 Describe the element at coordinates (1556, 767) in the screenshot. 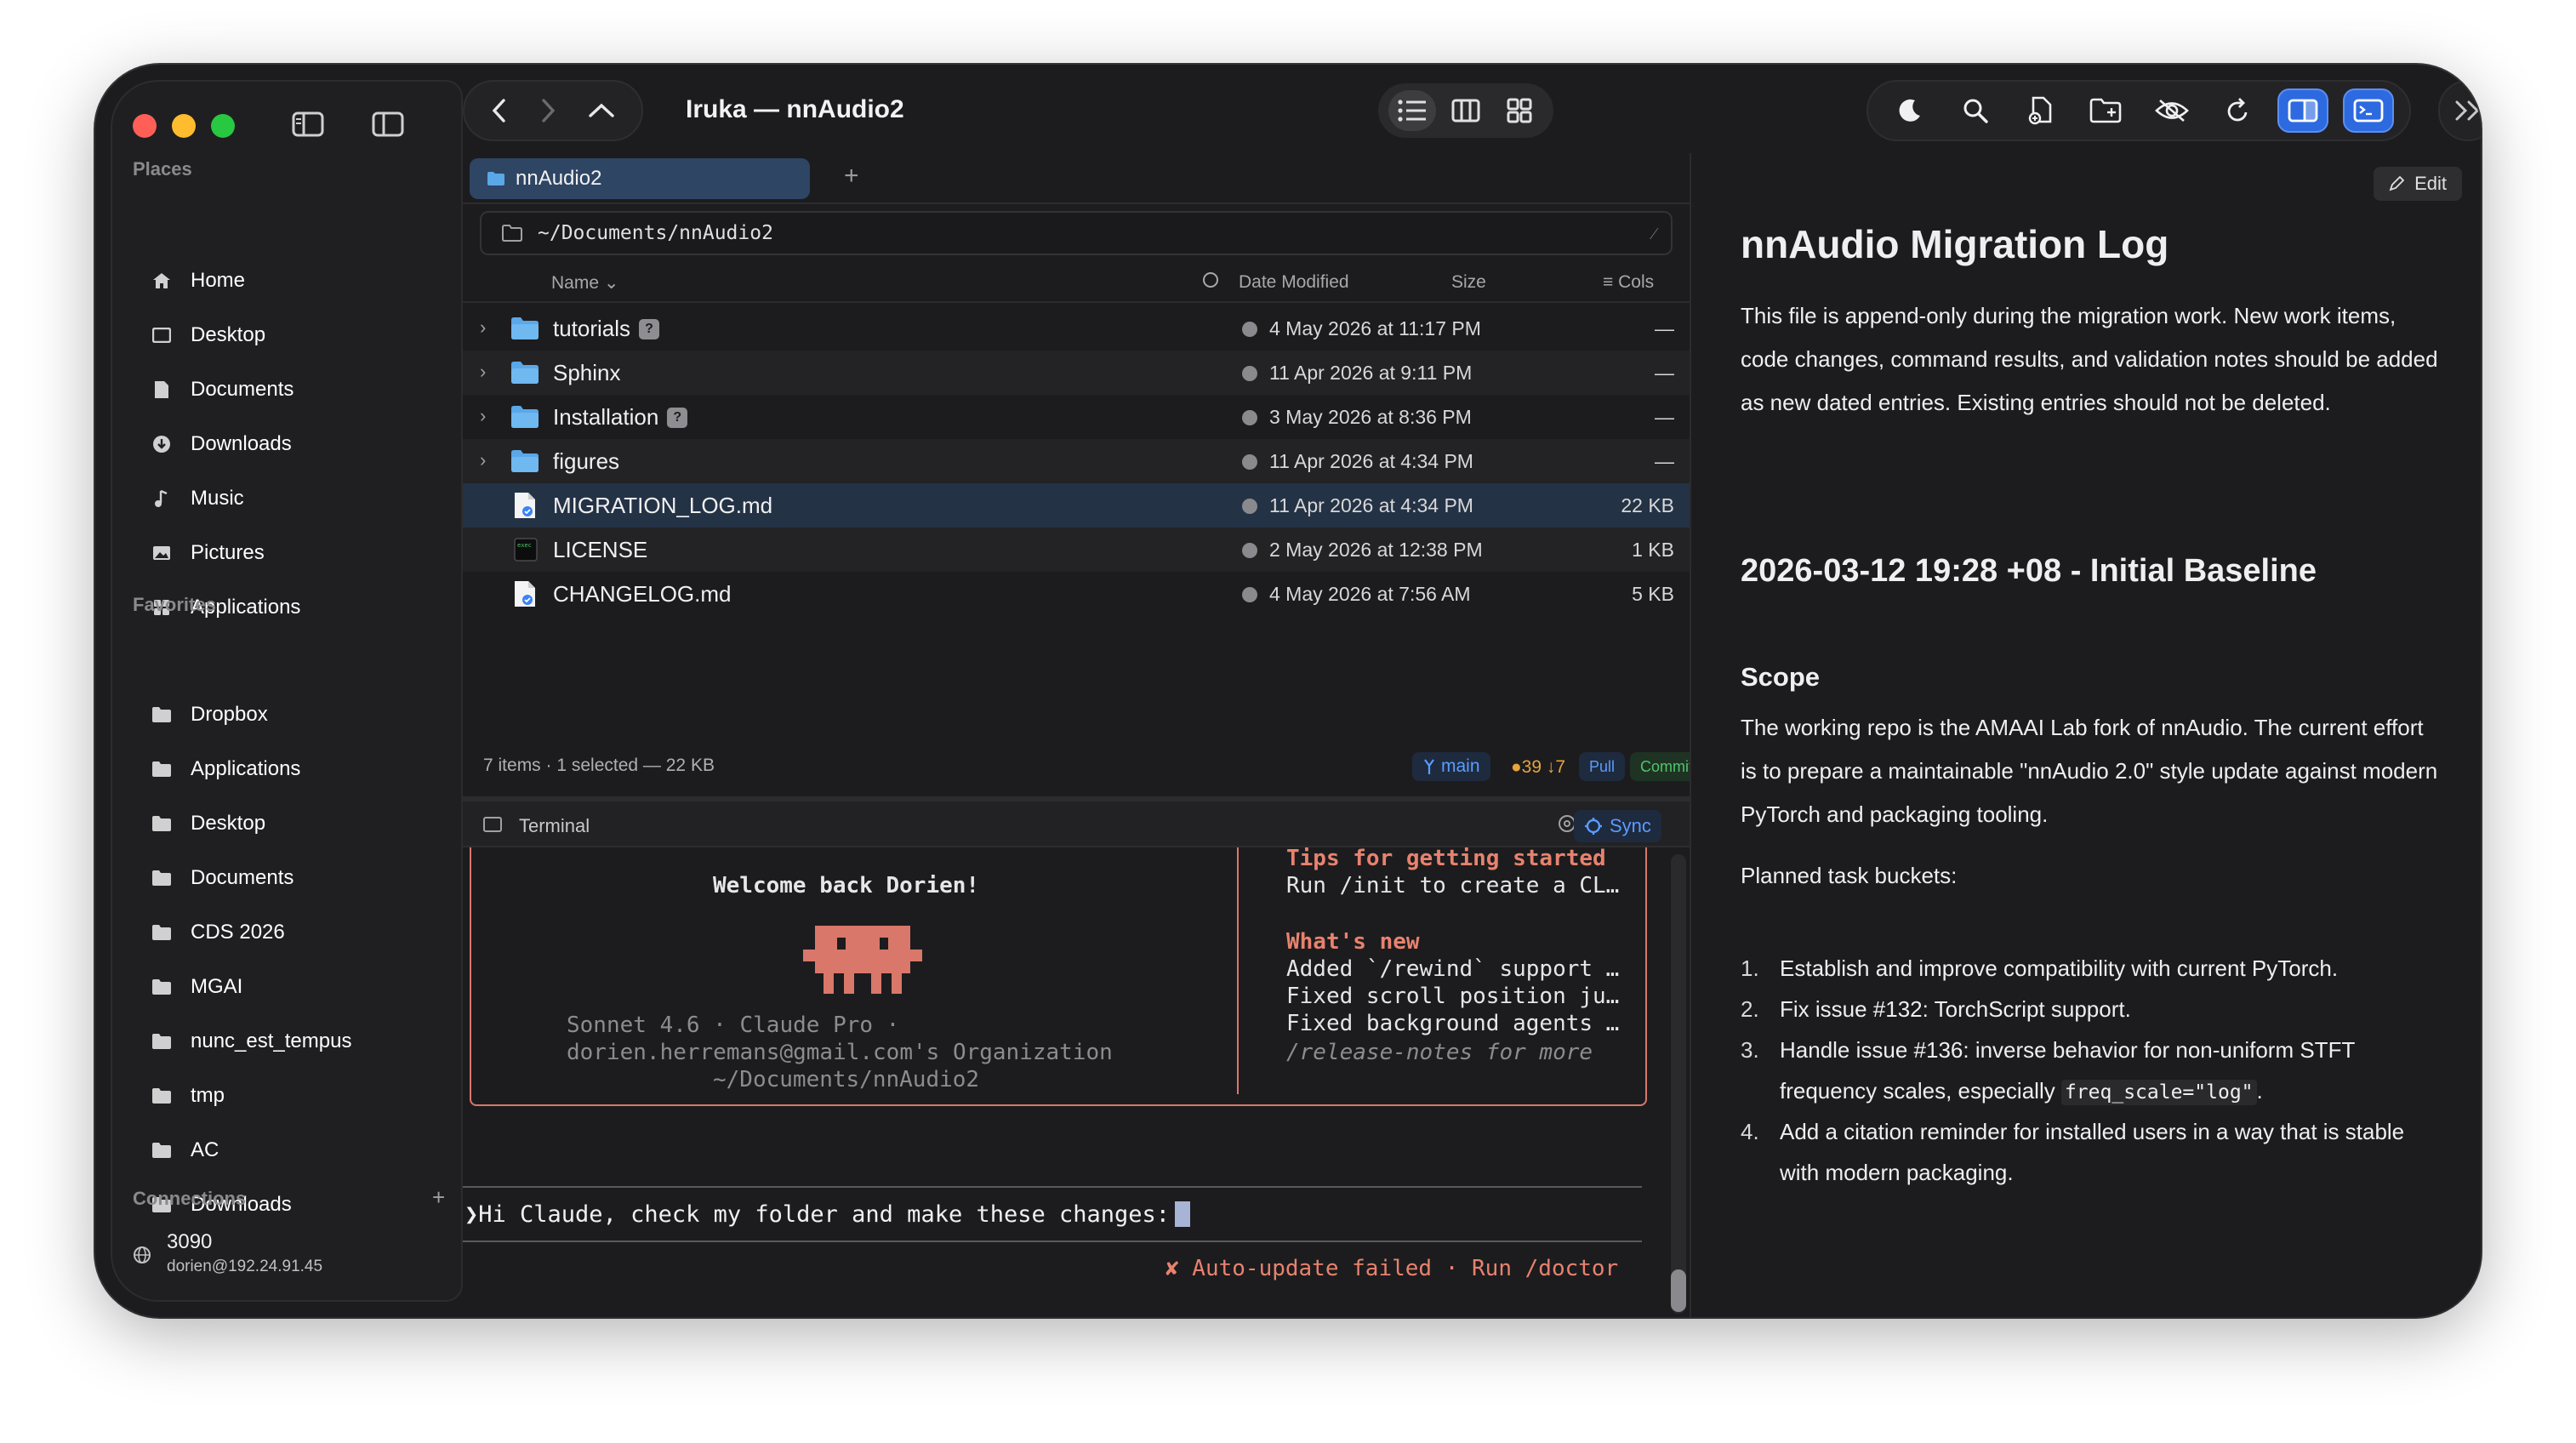

I see `behind-count: ↓7` at that location.